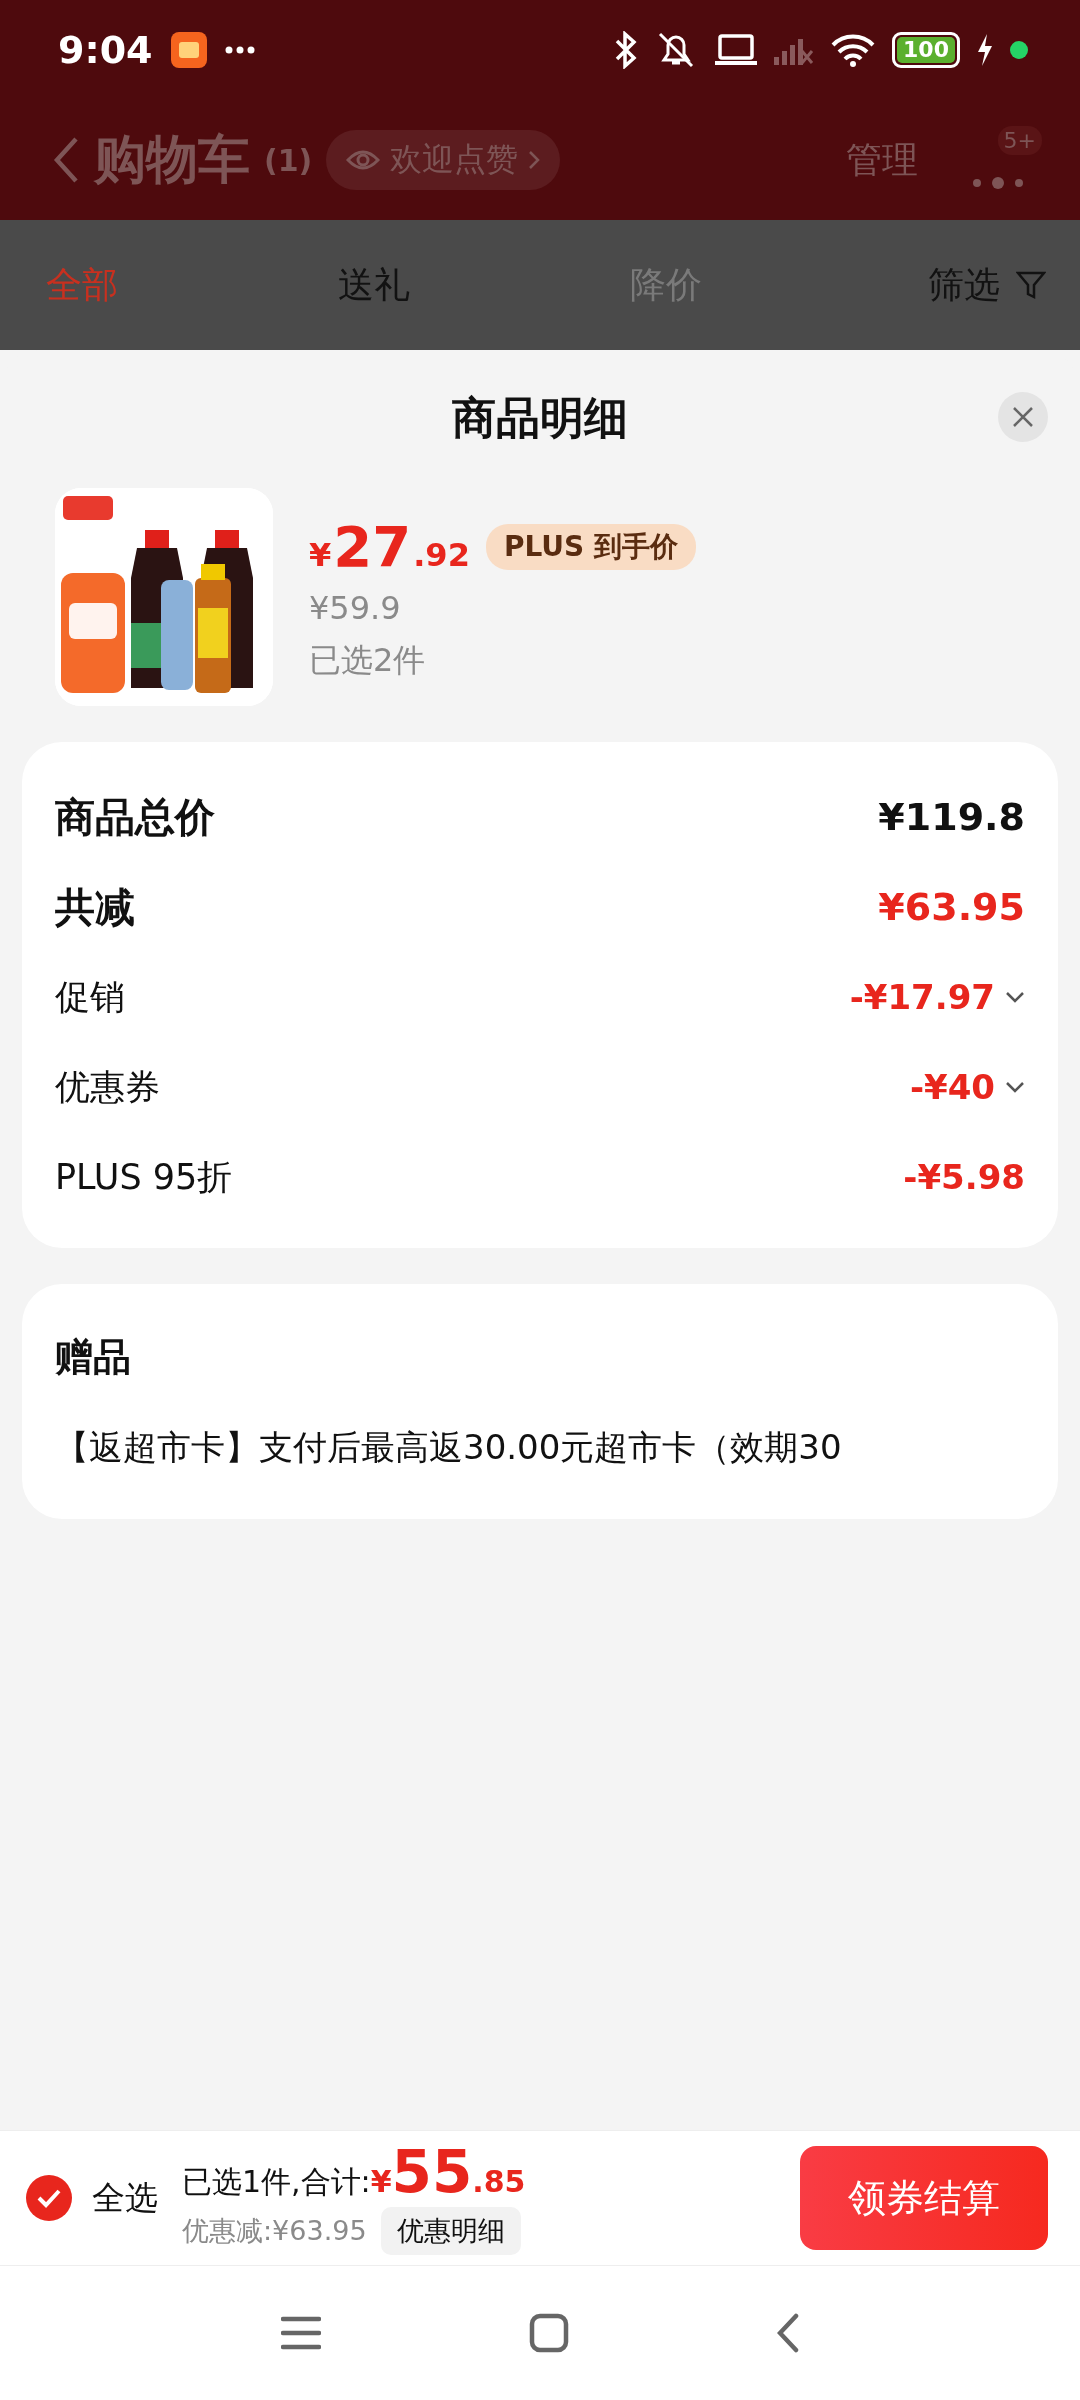  What do you see at coordinates (368, 660) in the screenshot?
I see `selected-count: 已选2件` at bounding box center [368, 660].